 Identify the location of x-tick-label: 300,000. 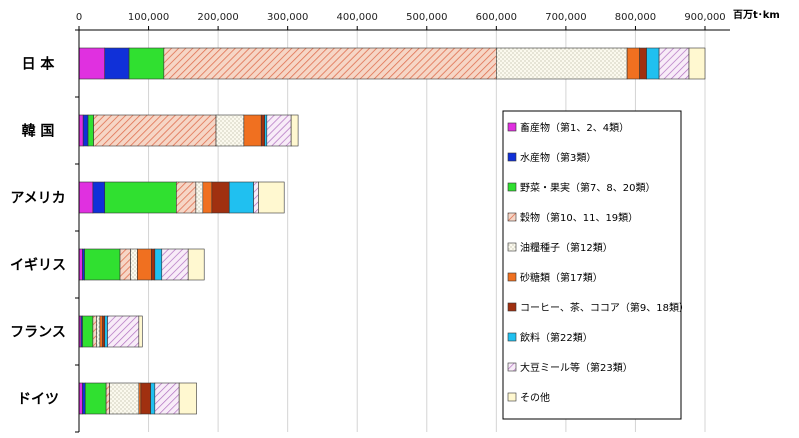
(287, 17).